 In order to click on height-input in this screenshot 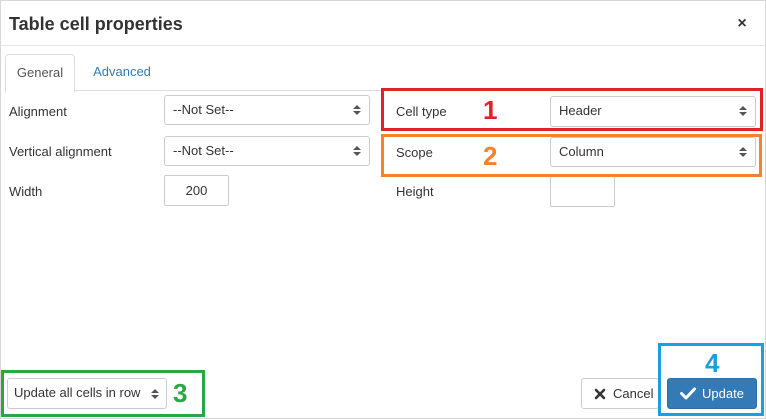, I will do `click(582, 191)`.